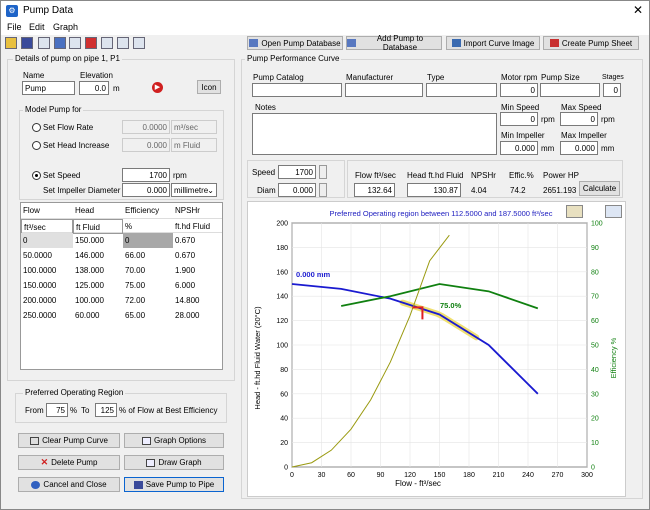  What do you see at coordinates (44, 43) in the screenshot?
I see `save-as-icon` at bounding box center [44, 43].